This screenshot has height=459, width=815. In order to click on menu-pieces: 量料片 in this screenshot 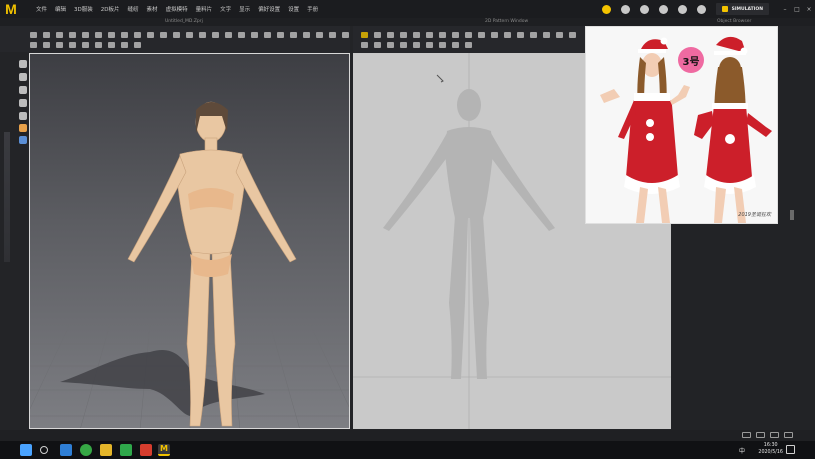, I will do `click(204, 9)`.